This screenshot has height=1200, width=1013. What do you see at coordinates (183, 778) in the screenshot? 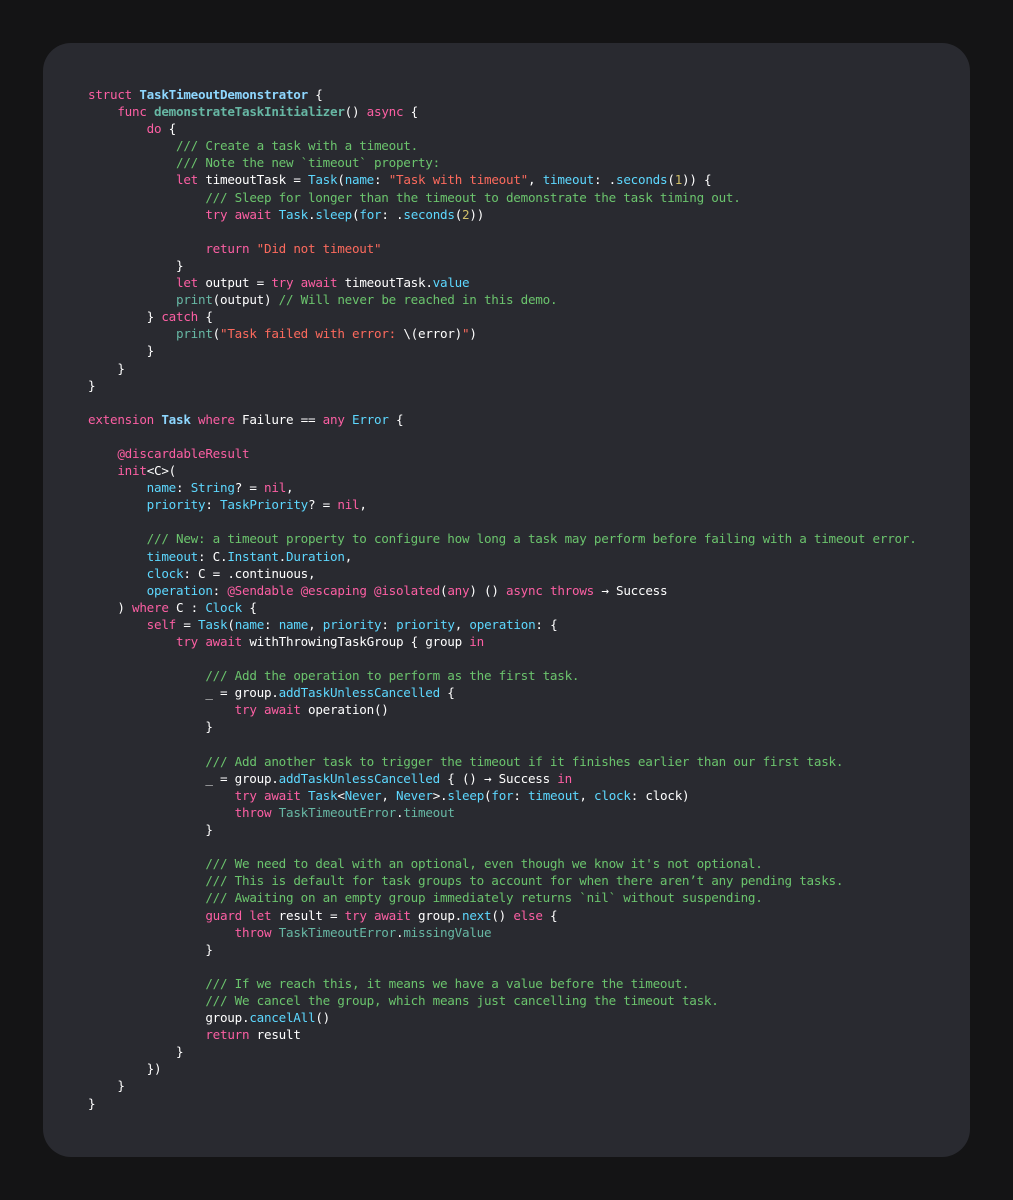
I see `code-token-plain: _ = group.` at bounding box center [183, 778].